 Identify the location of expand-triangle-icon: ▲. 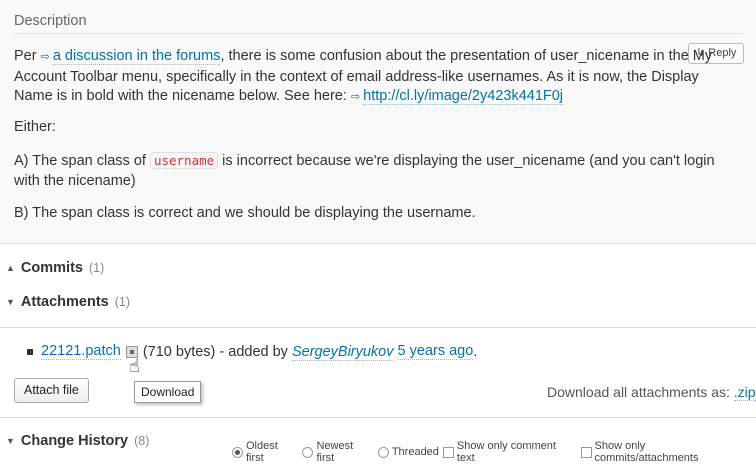
(10, 268).